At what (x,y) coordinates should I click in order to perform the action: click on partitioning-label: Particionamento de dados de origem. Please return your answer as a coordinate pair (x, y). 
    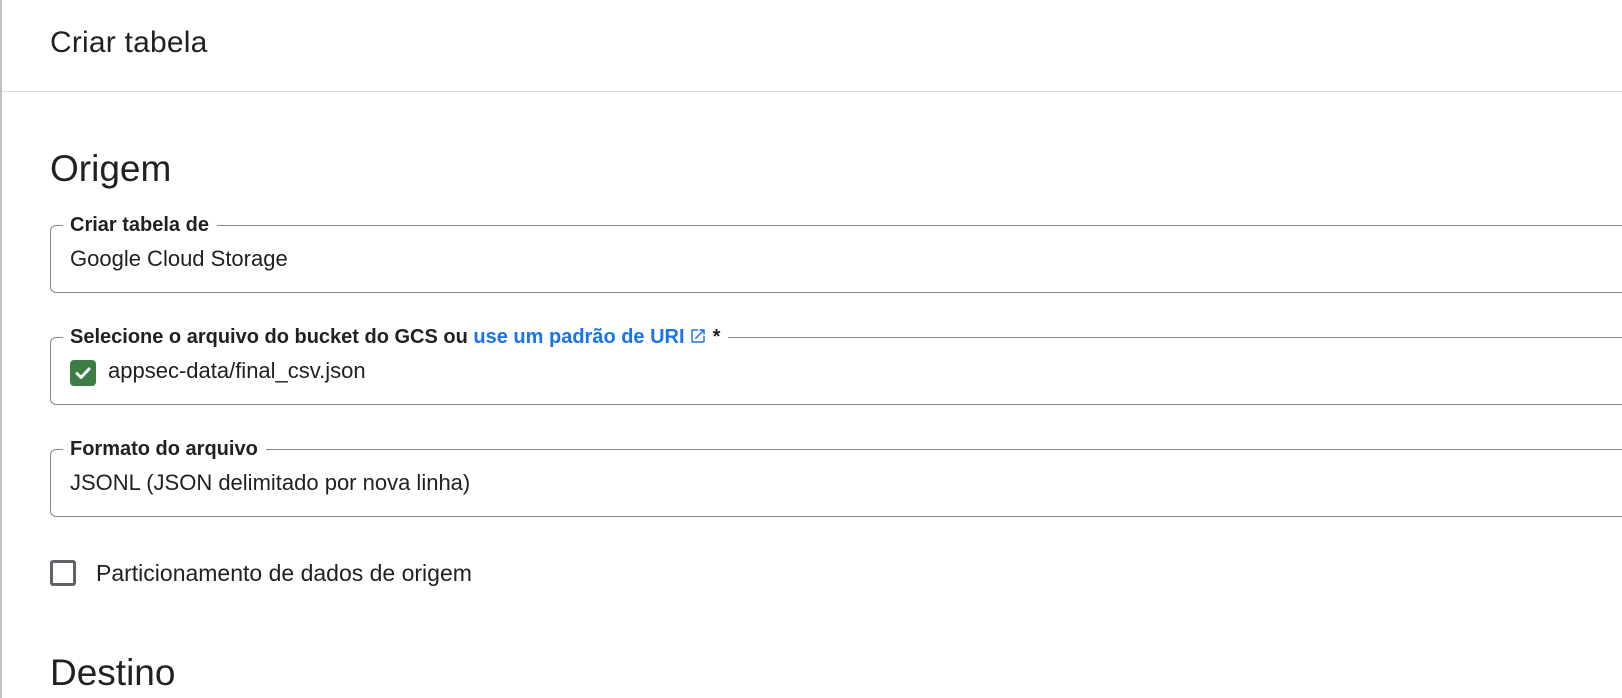
    Looking at the image, I should click on (284, 573).